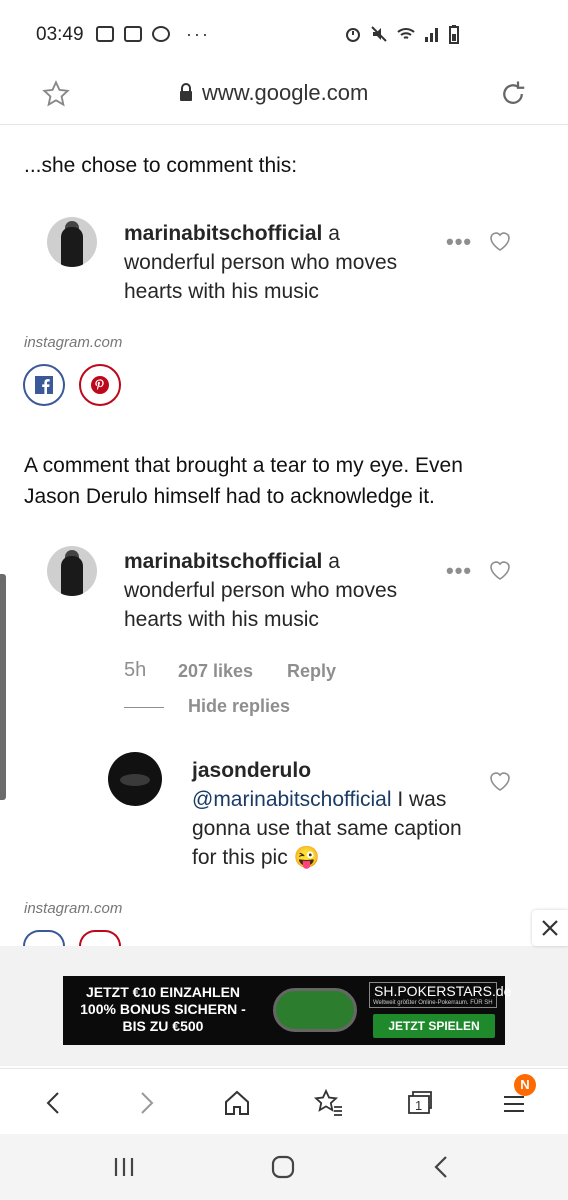 This screenshot has height=1200, width=568. What do you see at coordinates (311, 671) in the screenshot?
I see `reply-button: Reply` at bounding box center [311, 671].